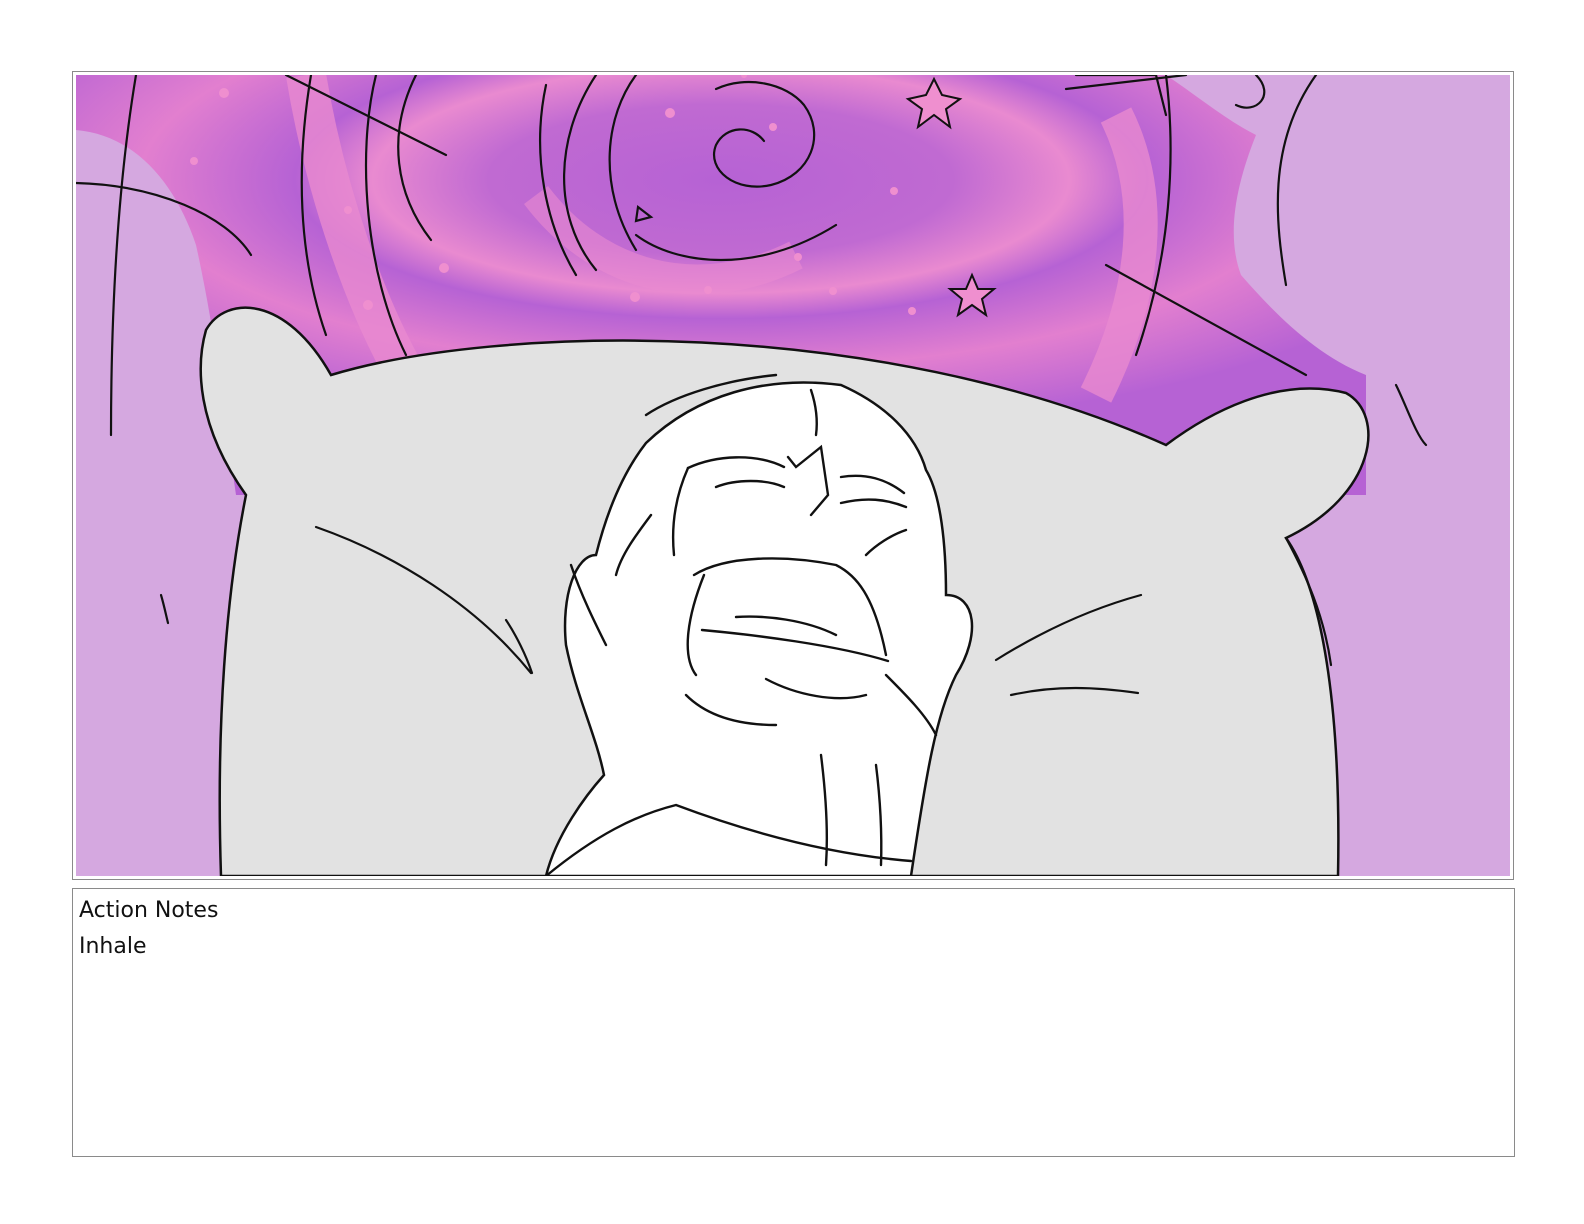 Image resolution: width=1584 pixels, height=1224 pixels. Describe the element at coordinates (113, 946) in the screenshot. I see `action-notes-text: Inhale` at that location.